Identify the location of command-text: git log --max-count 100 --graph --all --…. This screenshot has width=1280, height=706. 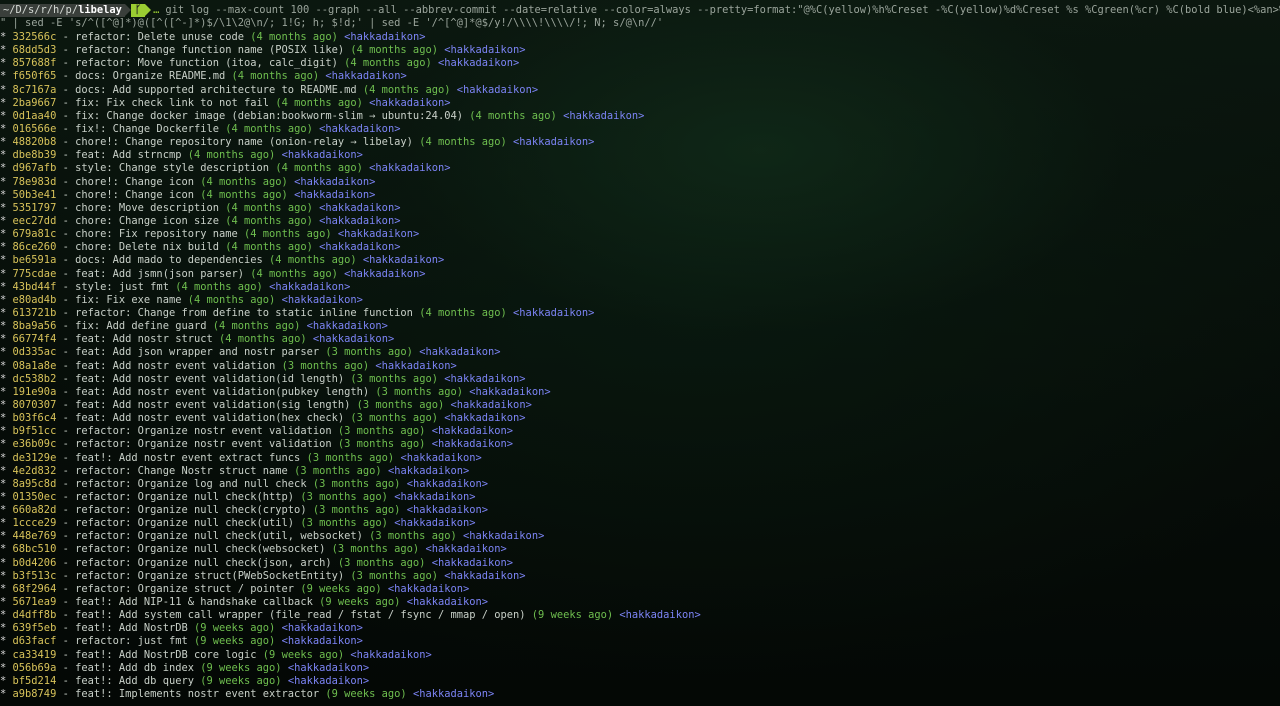
(722, 10).